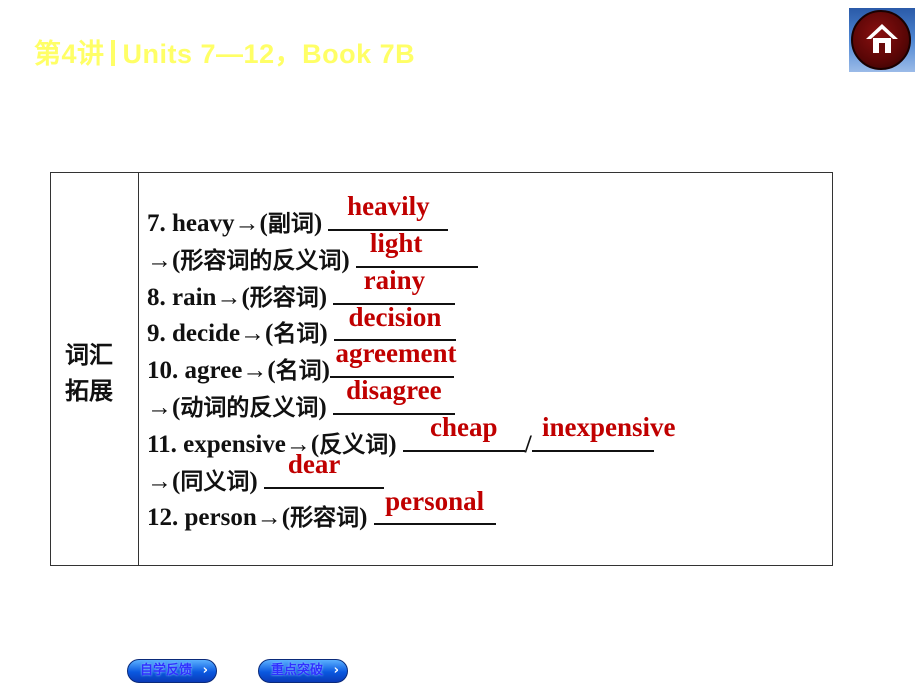 This screenshot has height=690, width=920. I want to click on page-title: 第4讲 Units 7—12，Book 7B, so click(224, 51).